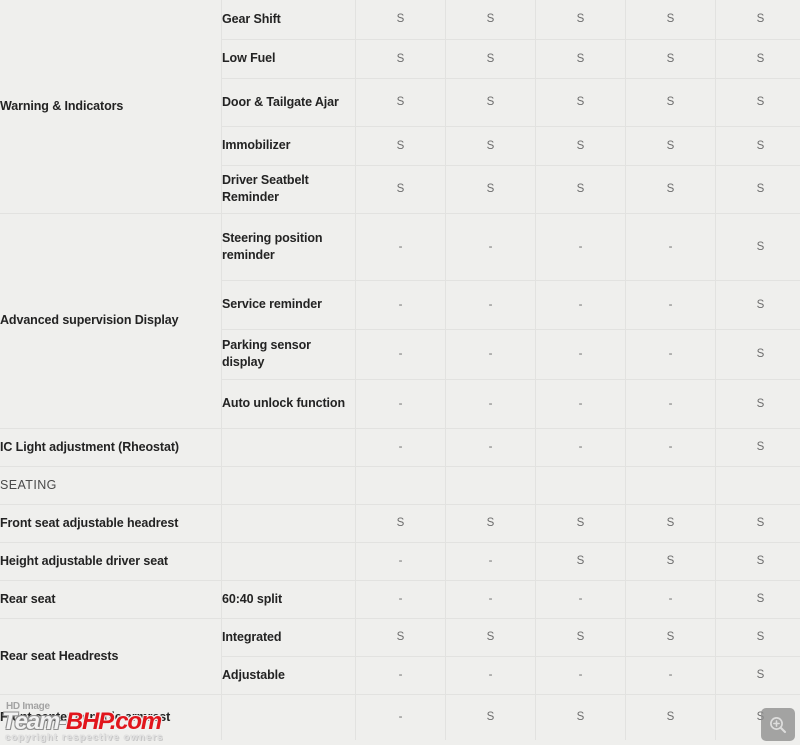 Image resolution: width=800 pixels, height=745 pixels. What do you see at coordinates (288, 246) in the screenshot?
I see `feature-detail-cell: Steering position reminder` at bounding box center [288, 246].